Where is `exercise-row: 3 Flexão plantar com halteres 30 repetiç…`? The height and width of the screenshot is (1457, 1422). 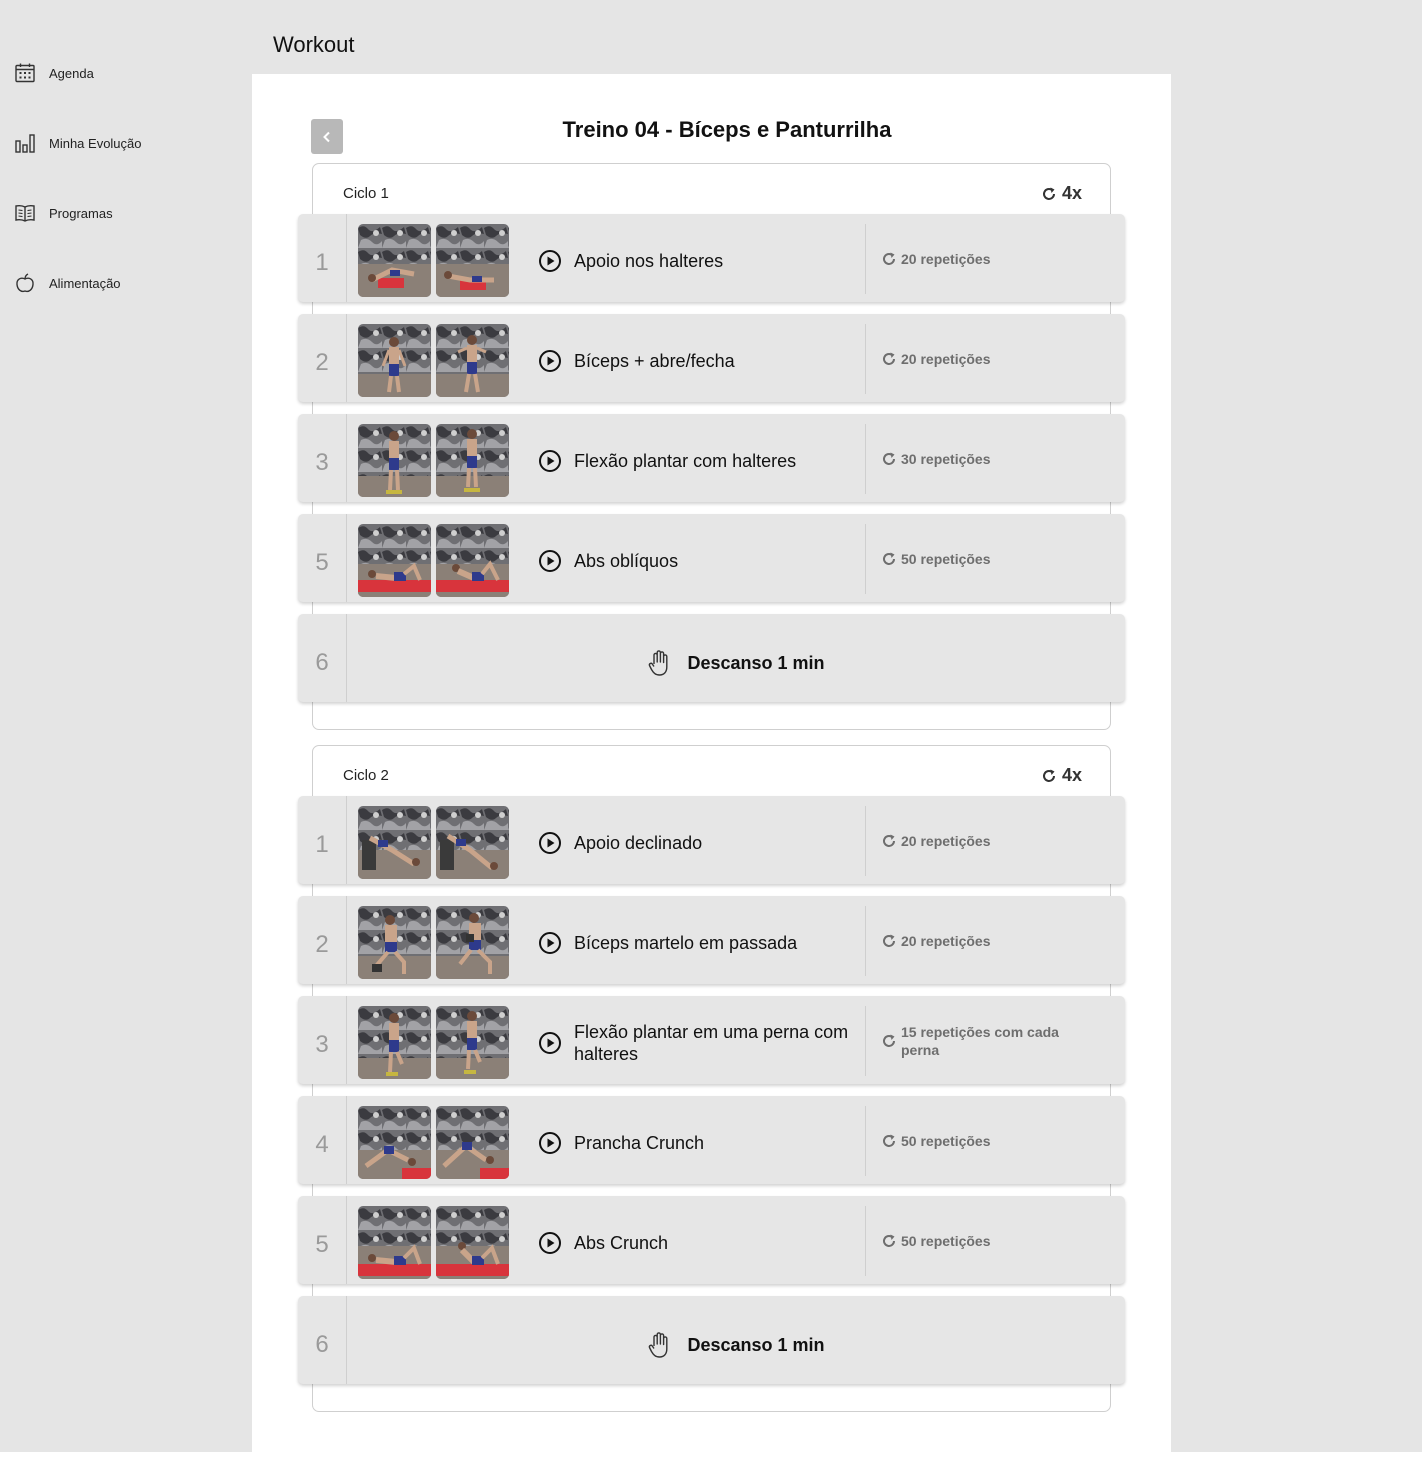
exercise-row: 3 Flexão plantar com halteres 30 repetiç… is located at coordinates (711, 458).